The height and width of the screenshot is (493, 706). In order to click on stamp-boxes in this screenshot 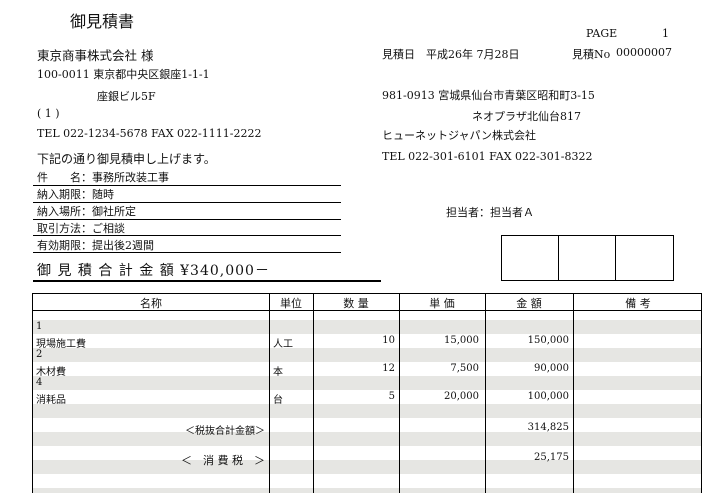, I will do `click(587, 258)`.